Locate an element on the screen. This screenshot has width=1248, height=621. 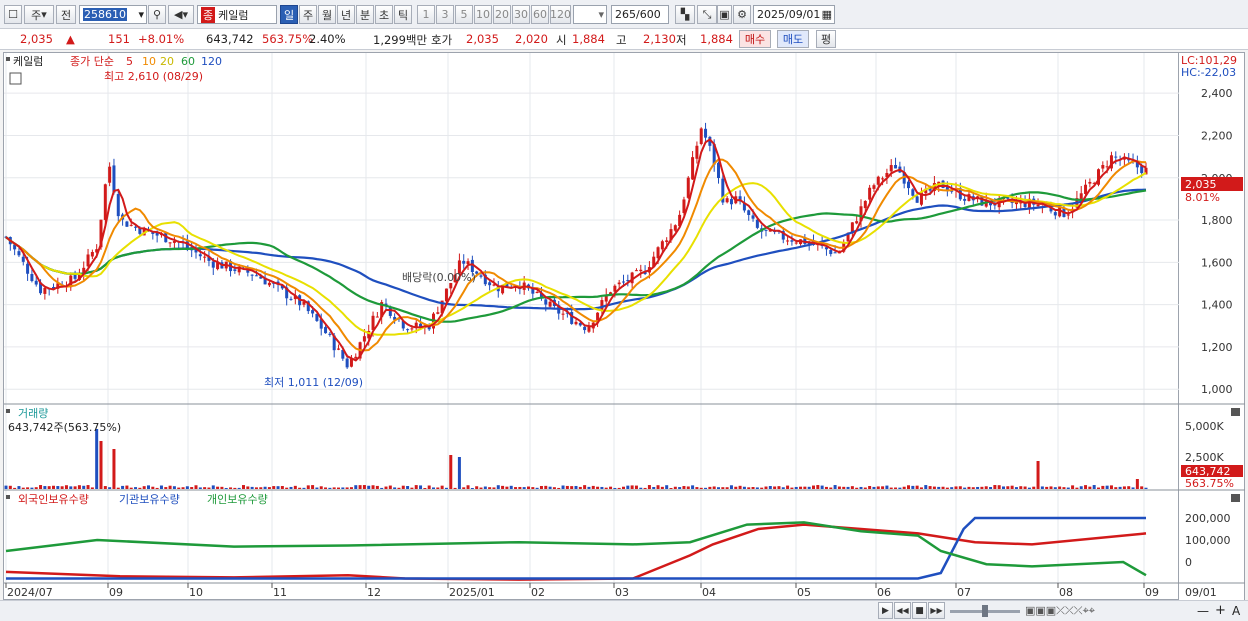
draw-tool-icon: ⤡ is located at coordinates (707, 14).